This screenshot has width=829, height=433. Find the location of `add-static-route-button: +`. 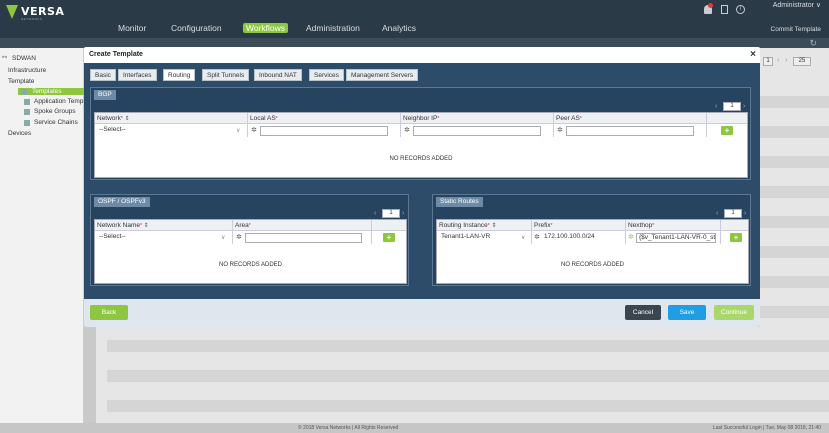

add-static-route-button: + is located at coordinates (736, 237).